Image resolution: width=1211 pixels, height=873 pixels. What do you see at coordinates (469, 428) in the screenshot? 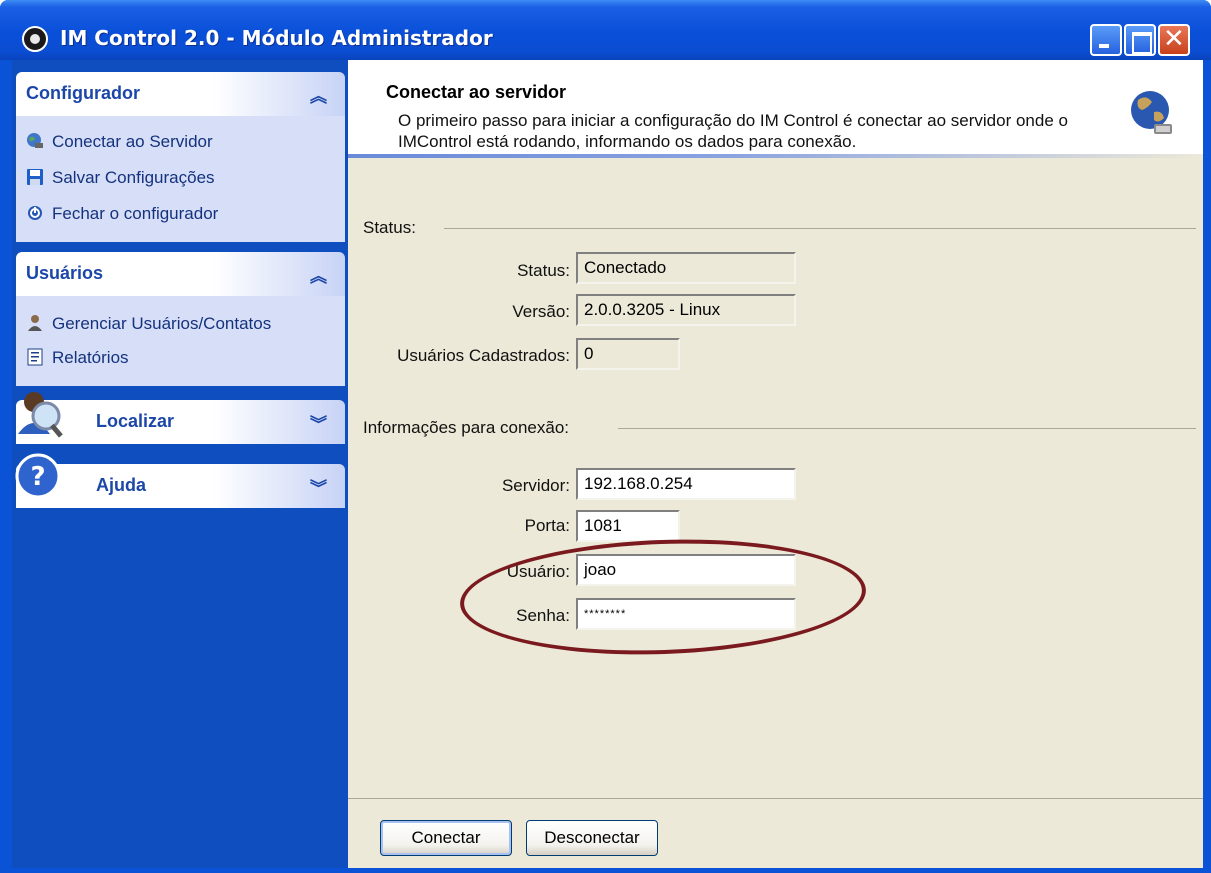
I see `connection-section-label: Informações para conexão:` at bounding box center [469, 428].